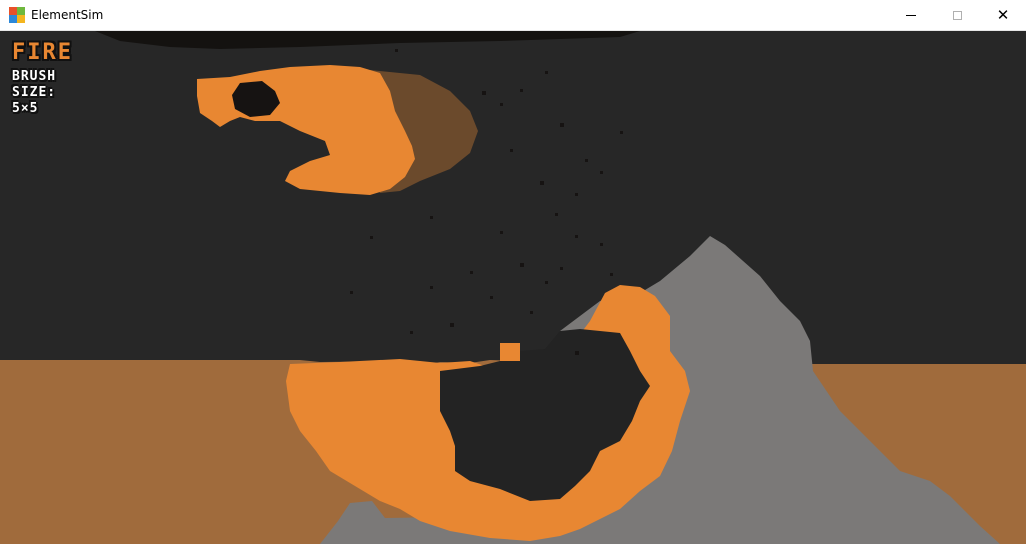  I want to click on brush-size-label: BRUSH SIZE:, so click(34, 84).